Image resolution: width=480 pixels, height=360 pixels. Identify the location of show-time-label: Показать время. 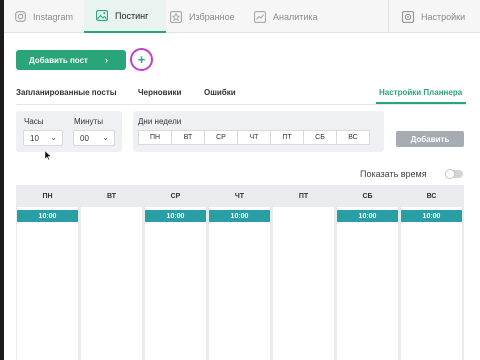
(393, 174).